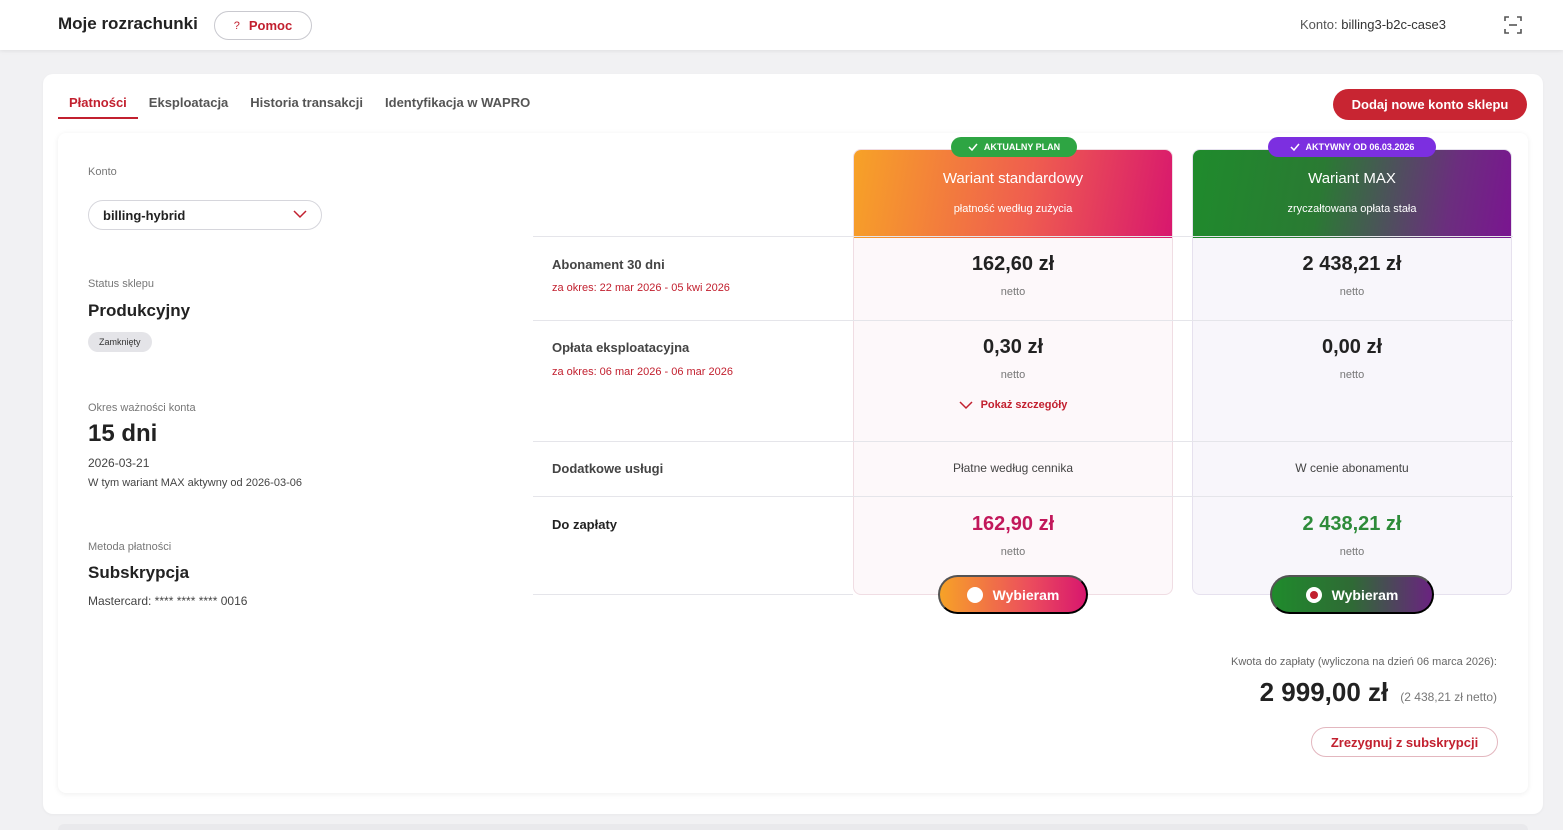  What do you see at coordinates (457, 102) in the screenshot?
I see `tab-wapro-identification: Identyfikacja w WAPRO` at bounding box center [457, 102].